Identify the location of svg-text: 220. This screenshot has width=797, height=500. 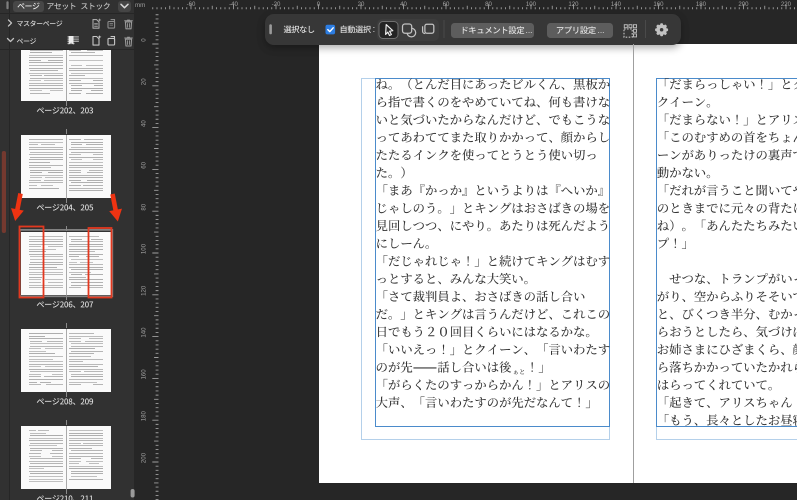
(786, 4).